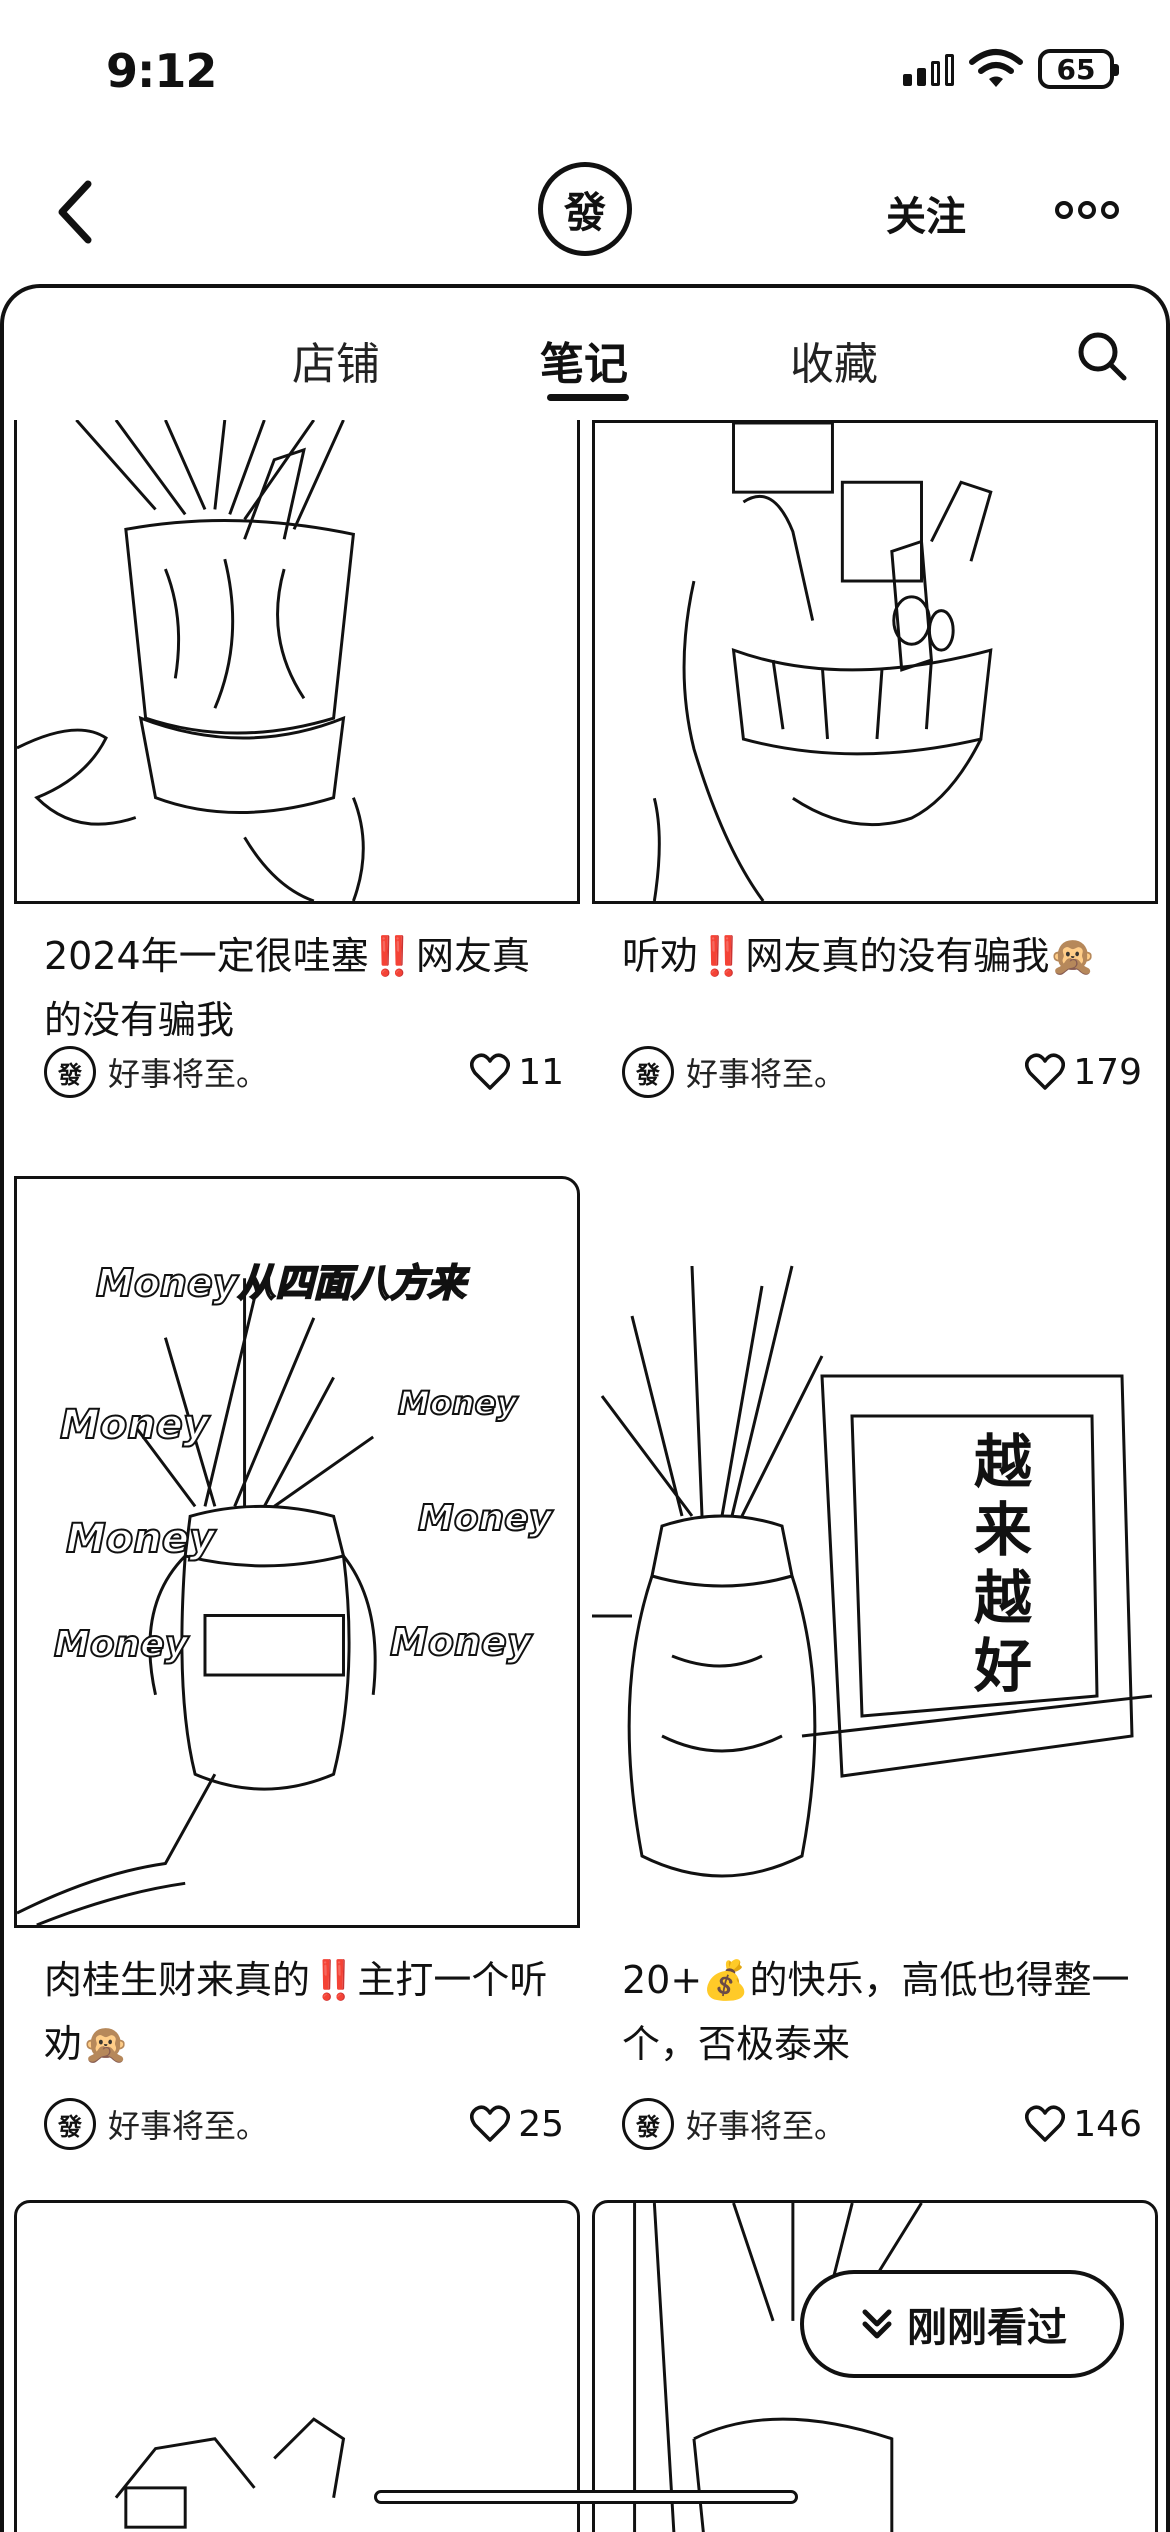 The width and height of the screenshot is (1170, 2532). Describe the element at coordinates (1002, 1564) in the screenshot. I see `frame-calligraphy: 越来越好` at that location.